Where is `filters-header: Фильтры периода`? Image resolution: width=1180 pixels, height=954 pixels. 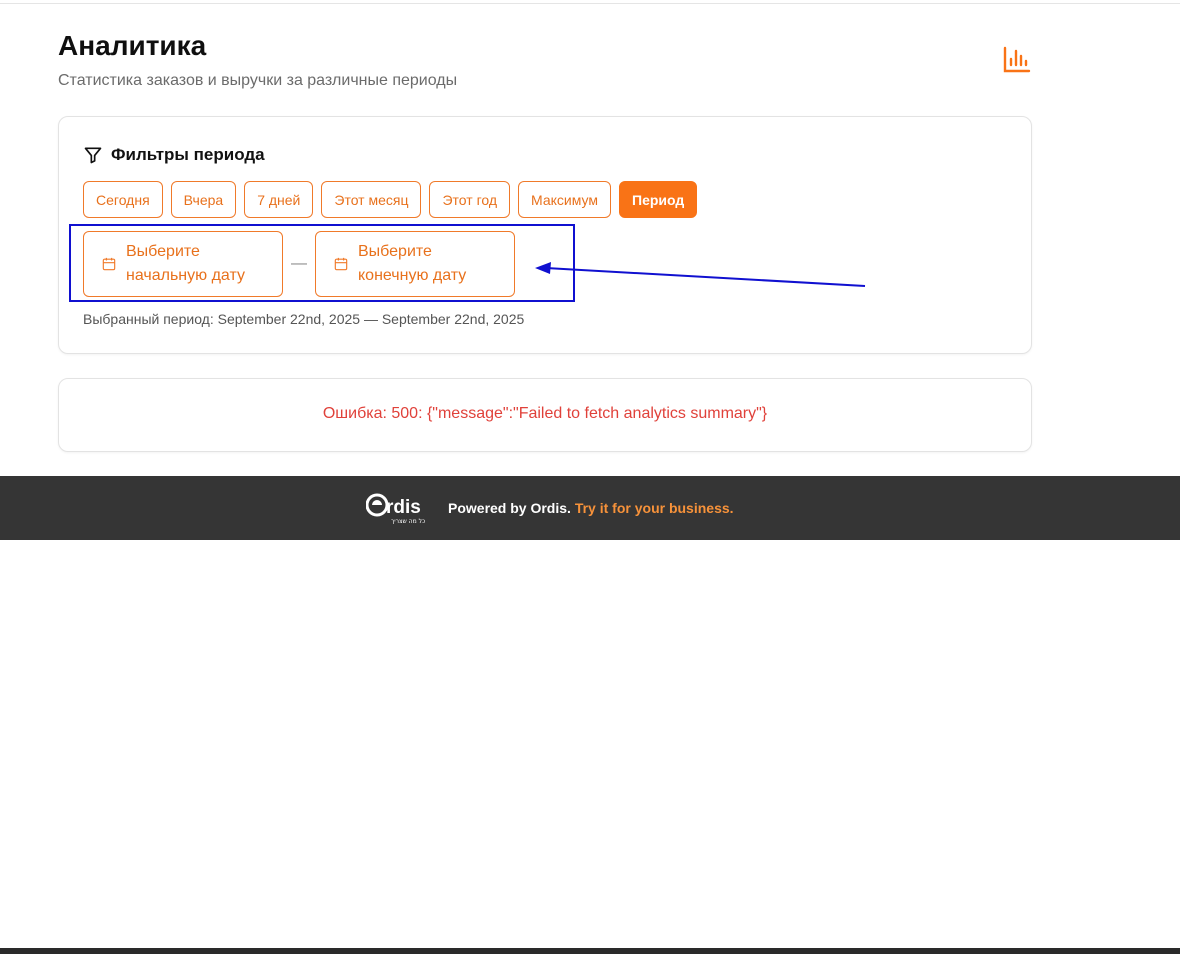 filters-header: Фильтры периода is located at coordinates (174, 155).